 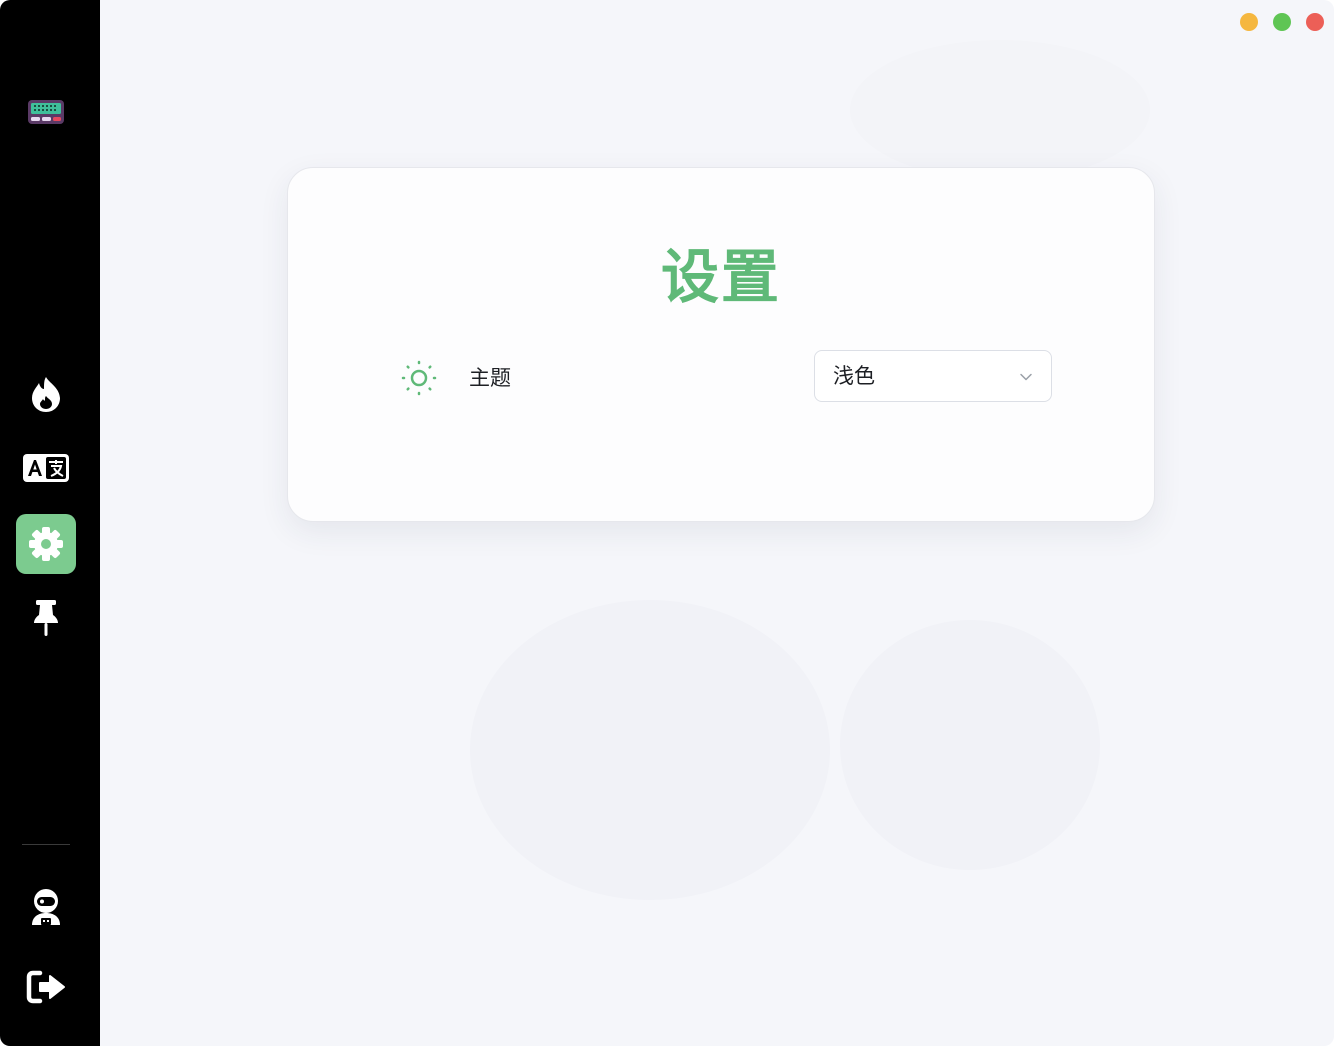 I want to click on pin-icon, so click(x=46, y=618).